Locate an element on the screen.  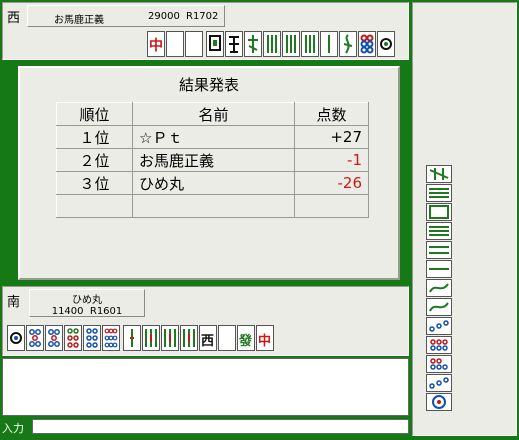
tile-hatsu: 發 is located at coordinates (246, 338).